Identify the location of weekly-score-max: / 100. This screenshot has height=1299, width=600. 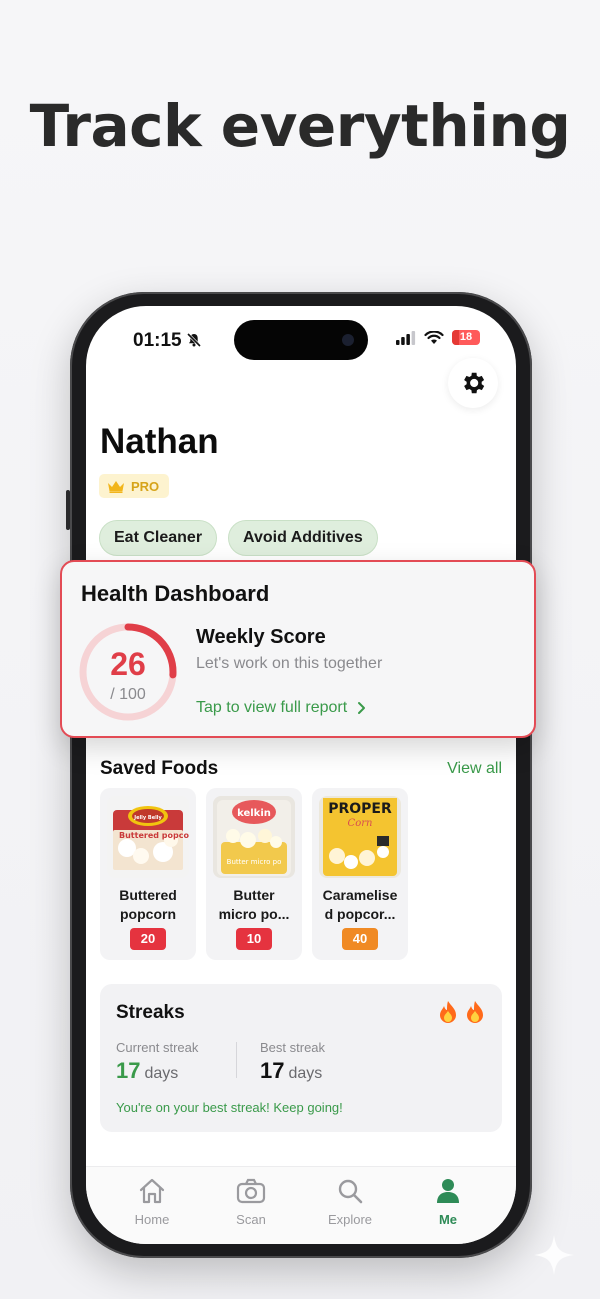
(128, 694).